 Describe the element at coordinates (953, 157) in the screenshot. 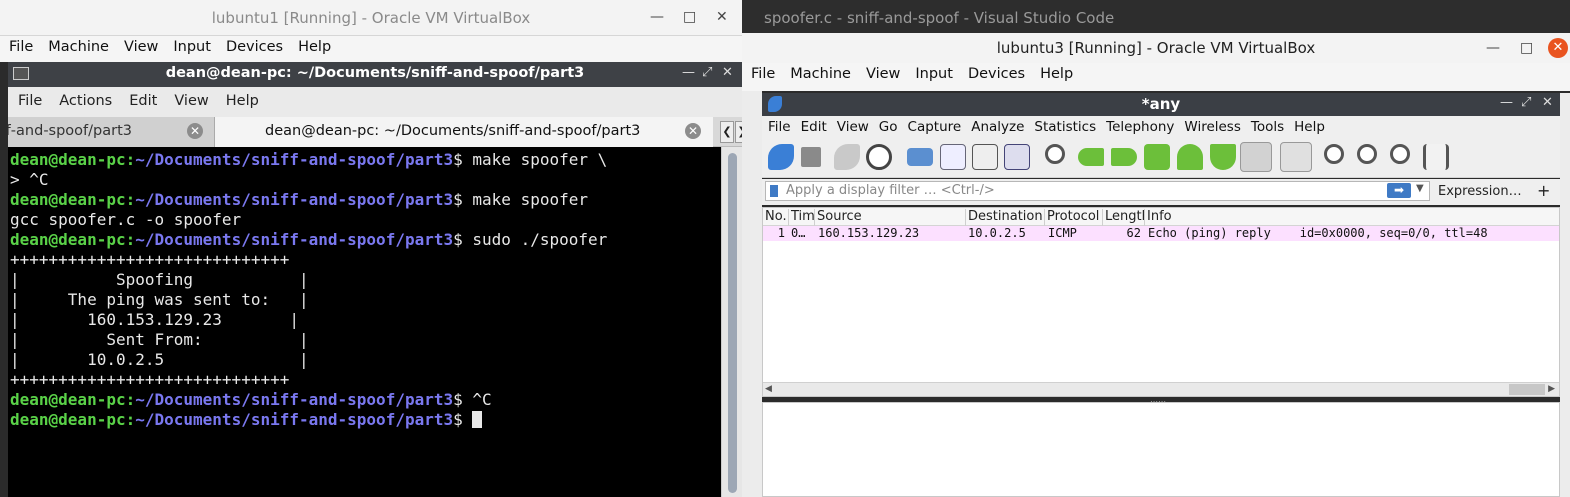

I see `save-file-icon` at that location.